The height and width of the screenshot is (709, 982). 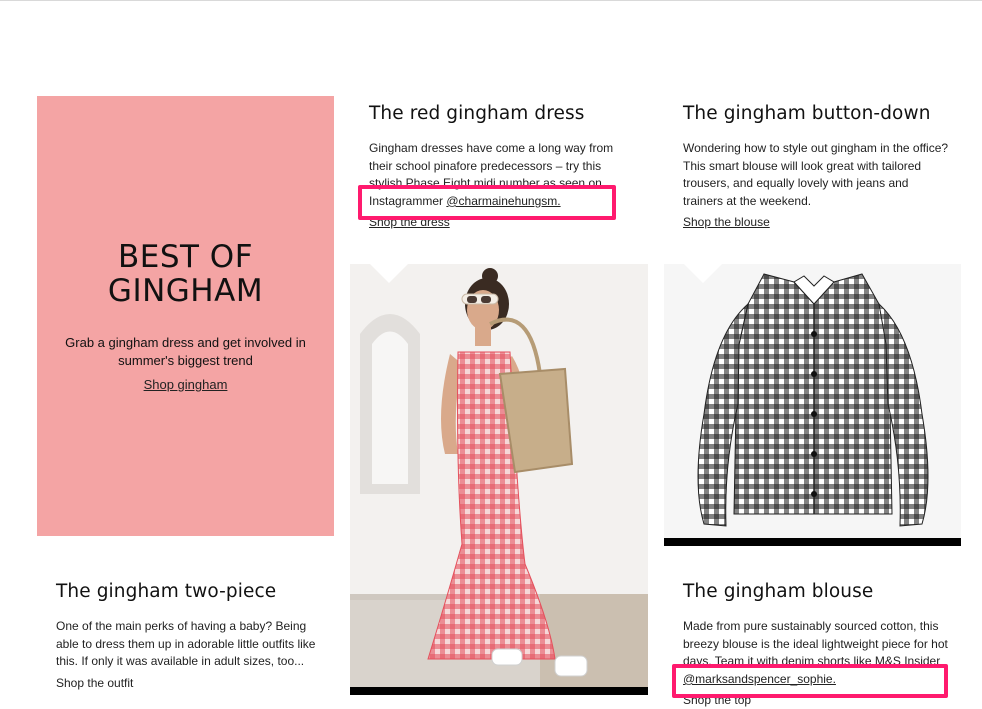 I want to click on article-title: The gingham two-piece, so click(x=166, y=591).